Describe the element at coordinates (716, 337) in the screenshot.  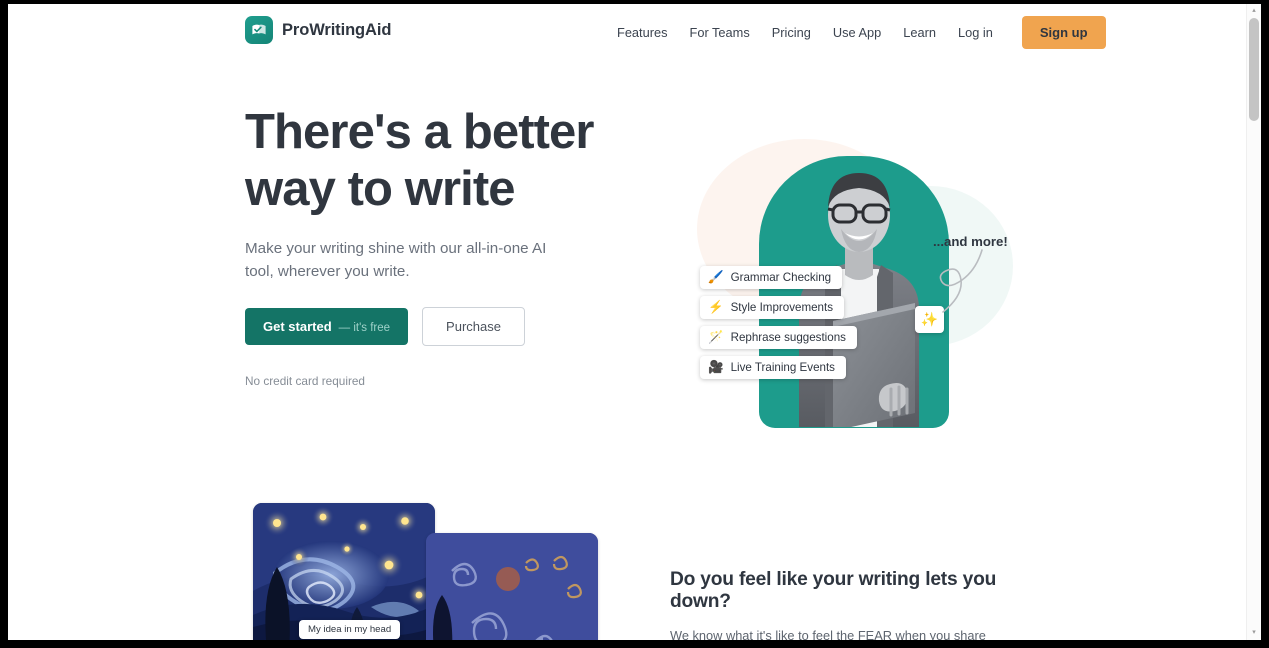
I see `magic-wand-icon: 🪄` at that location.